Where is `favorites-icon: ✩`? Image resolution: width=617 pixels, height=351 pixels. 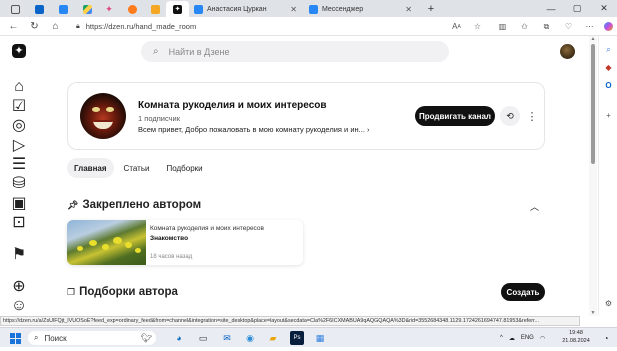 favorites-icon: ✩ is located at coordinates (524, 26).